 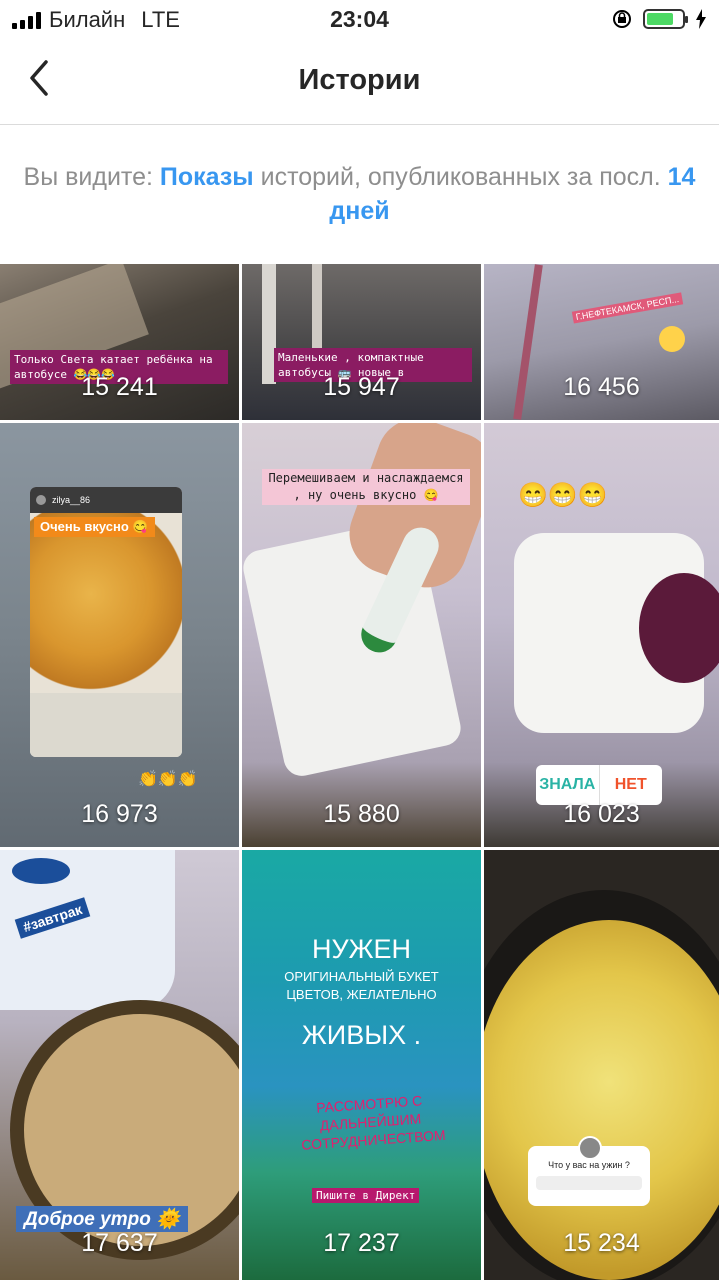 I want to click on story-view-count: 16 023, so click(x=601, y=814).